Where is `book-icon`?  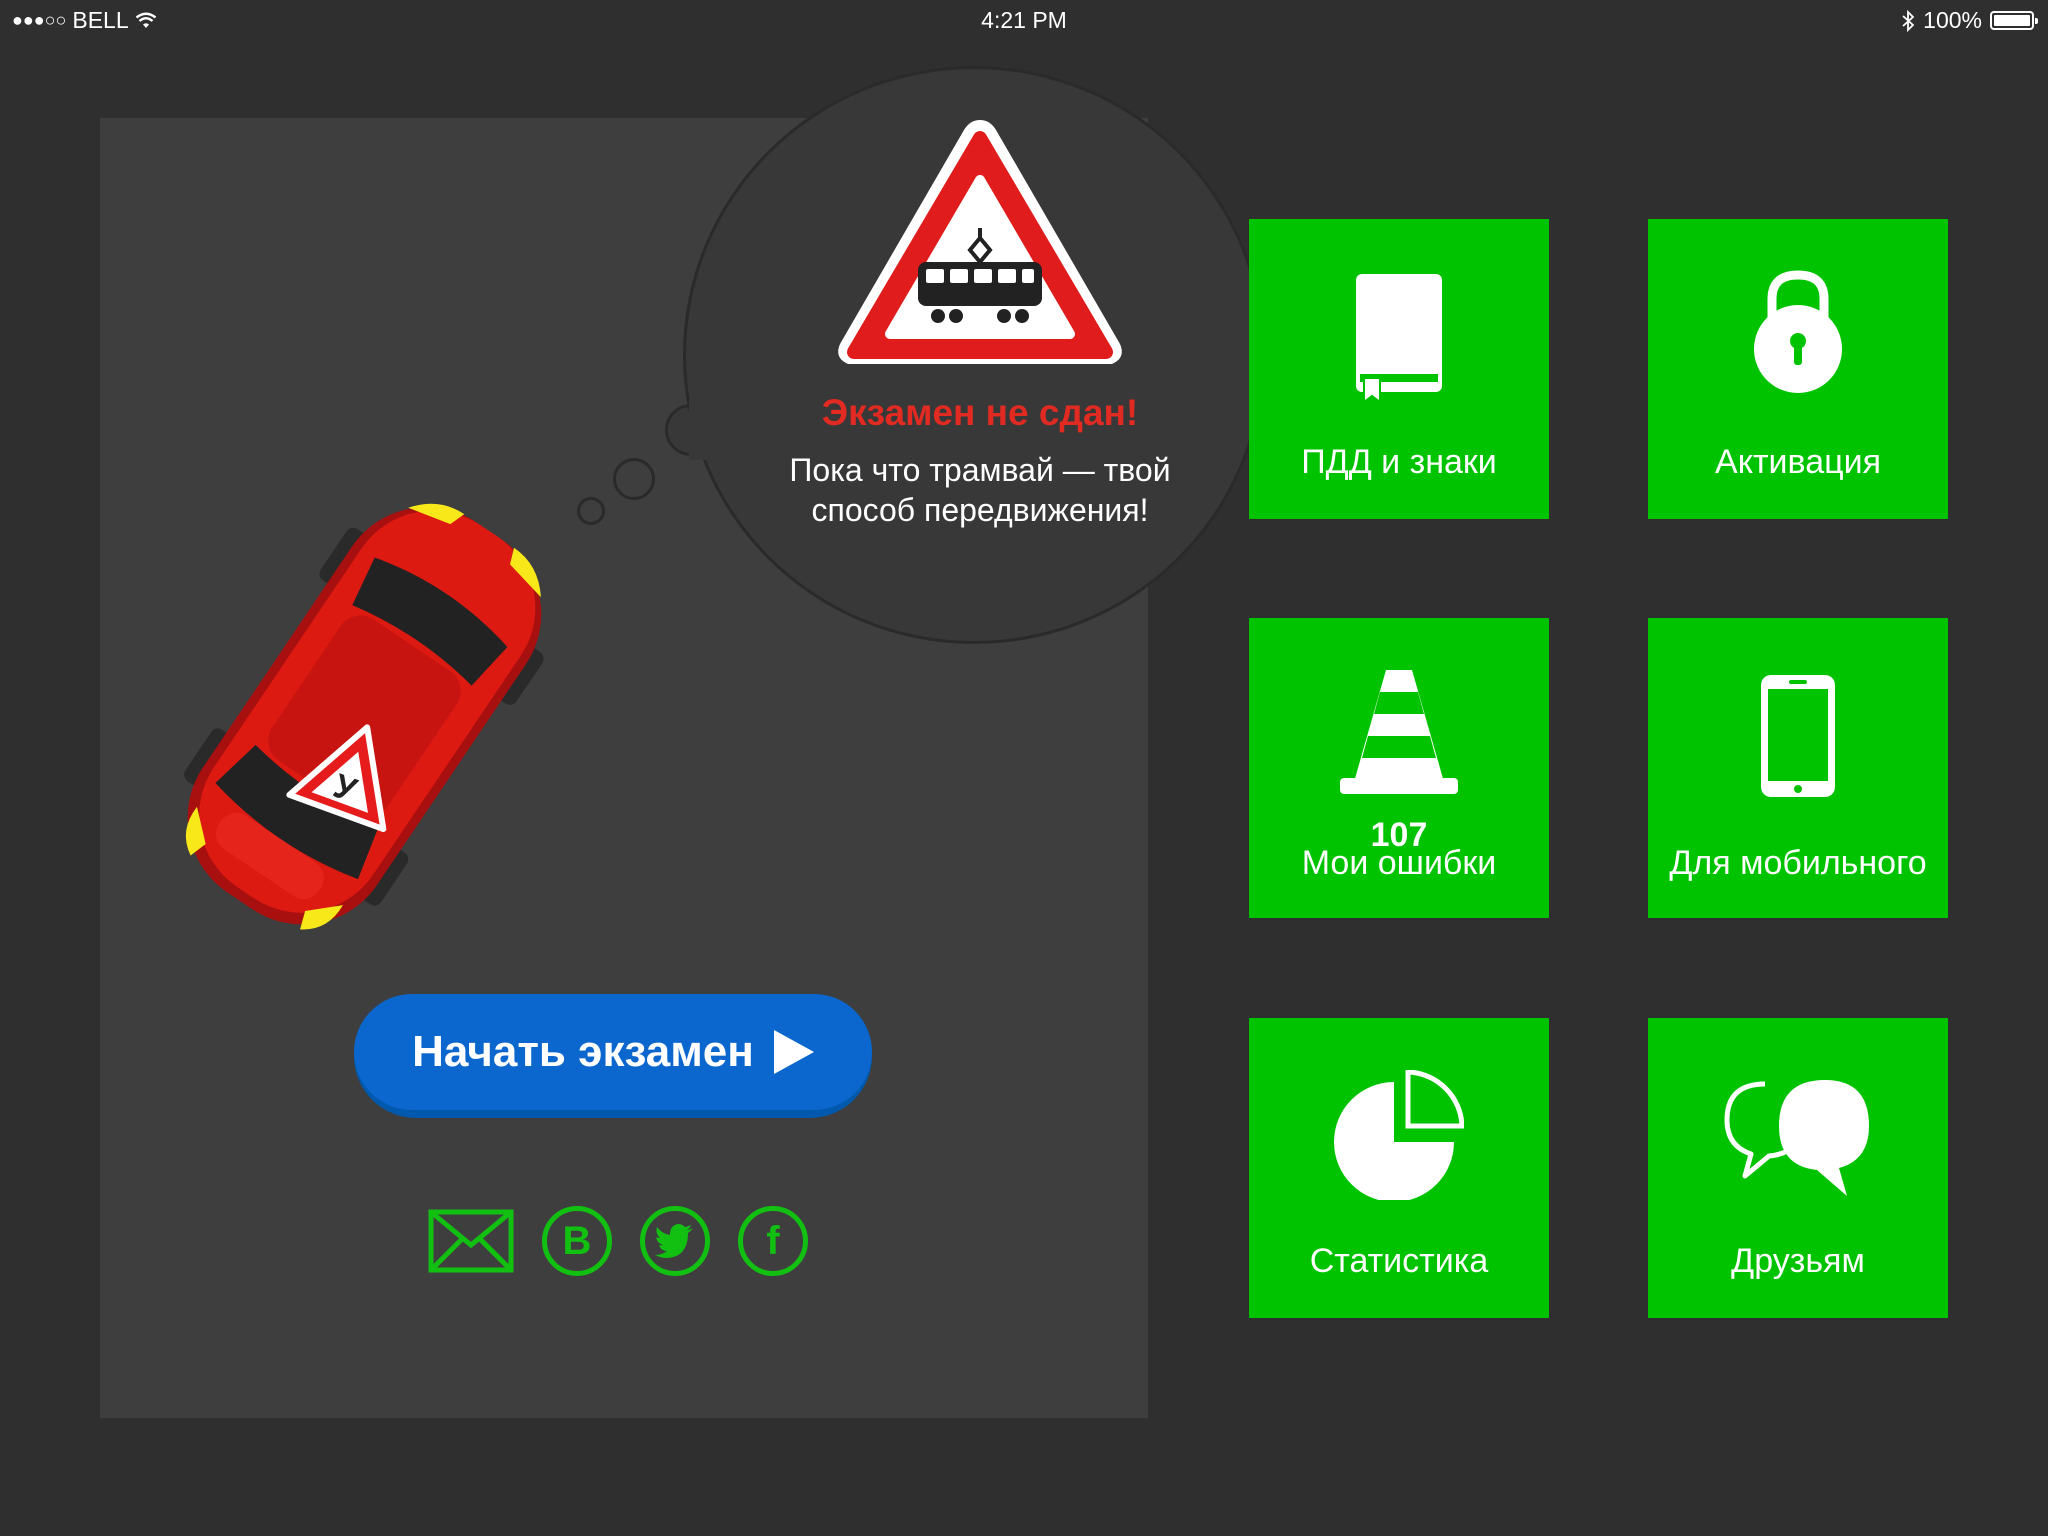 book-icon is located at coordinates (1399, 339).